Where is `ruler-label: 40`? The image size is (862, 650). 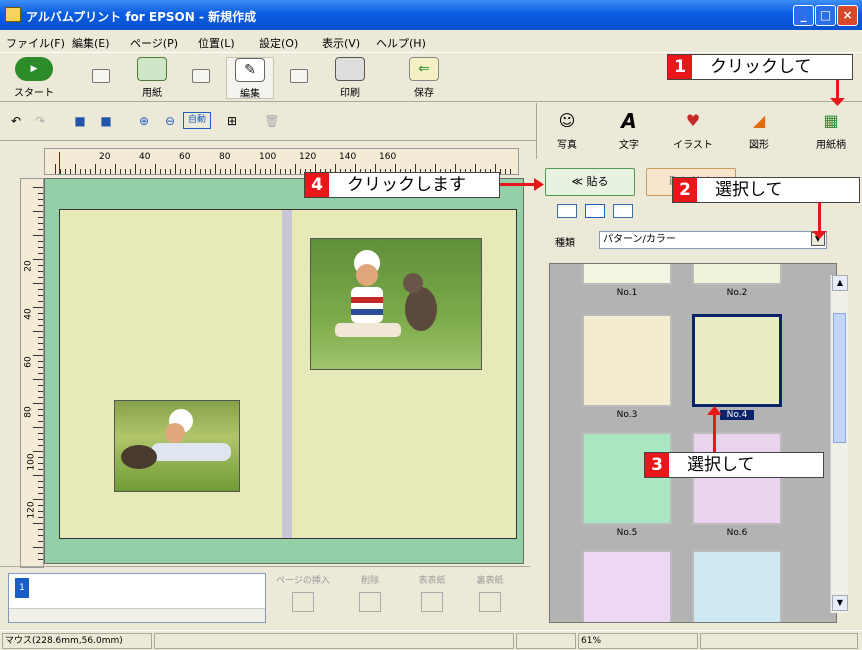
ruler-label: 40 is located at coordinates (28, 314).